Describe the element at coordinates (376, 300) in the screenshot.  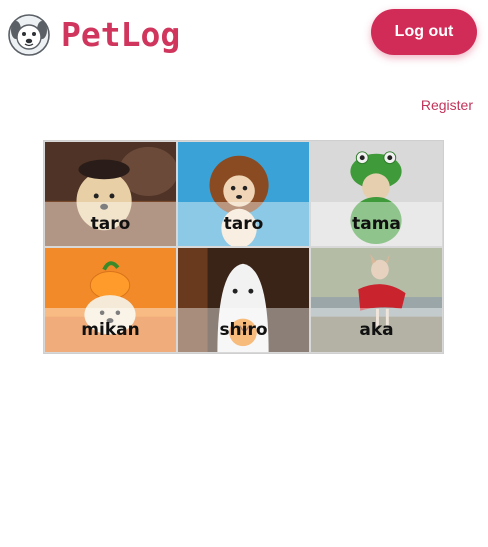
I see `pet-card: aka` at that location.